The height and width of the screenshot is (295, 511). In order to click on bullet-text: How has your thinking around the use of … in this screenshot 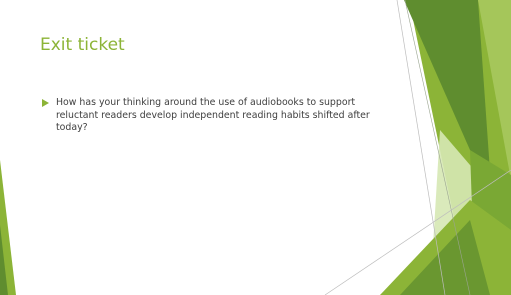, I will do `click(213, 115)`.